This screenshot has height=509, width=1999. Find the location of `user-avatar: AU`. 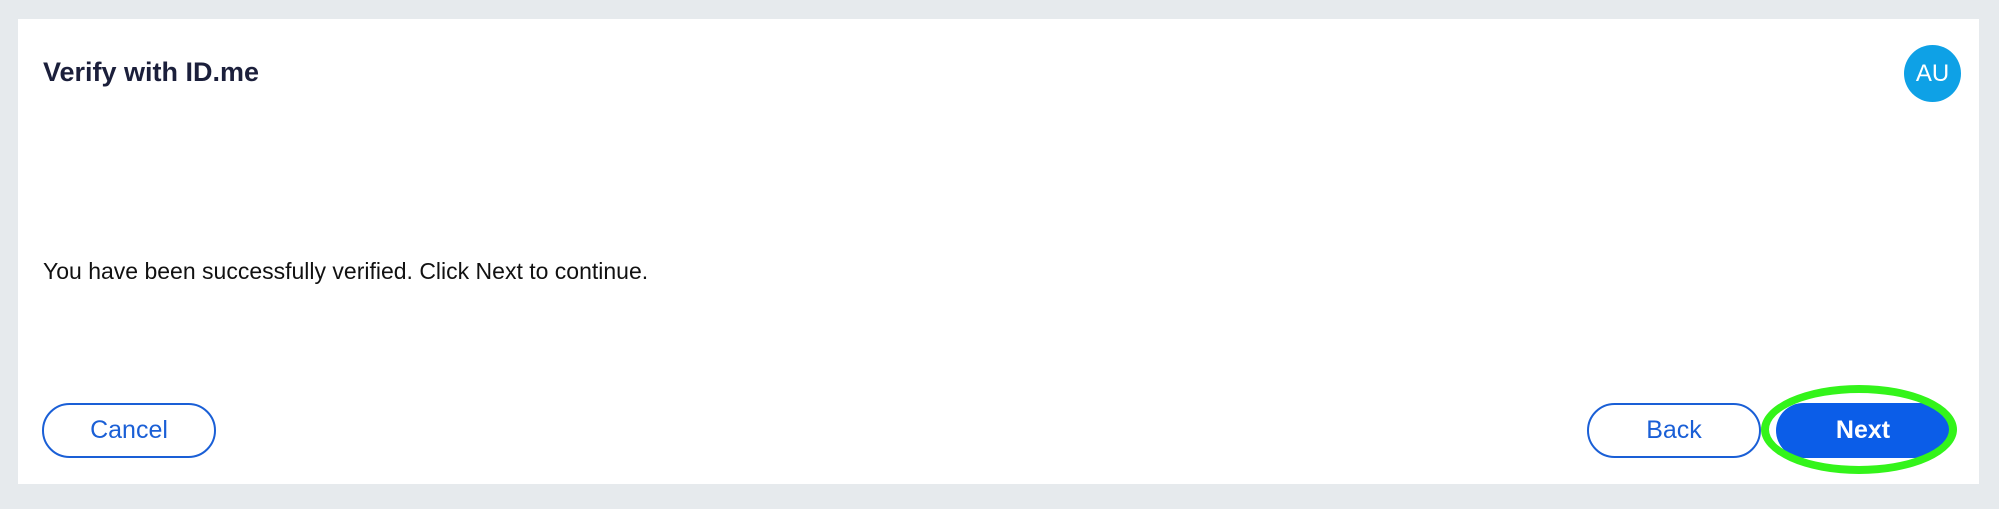

user-avatar: AU is located at coordinates (1932, 73).